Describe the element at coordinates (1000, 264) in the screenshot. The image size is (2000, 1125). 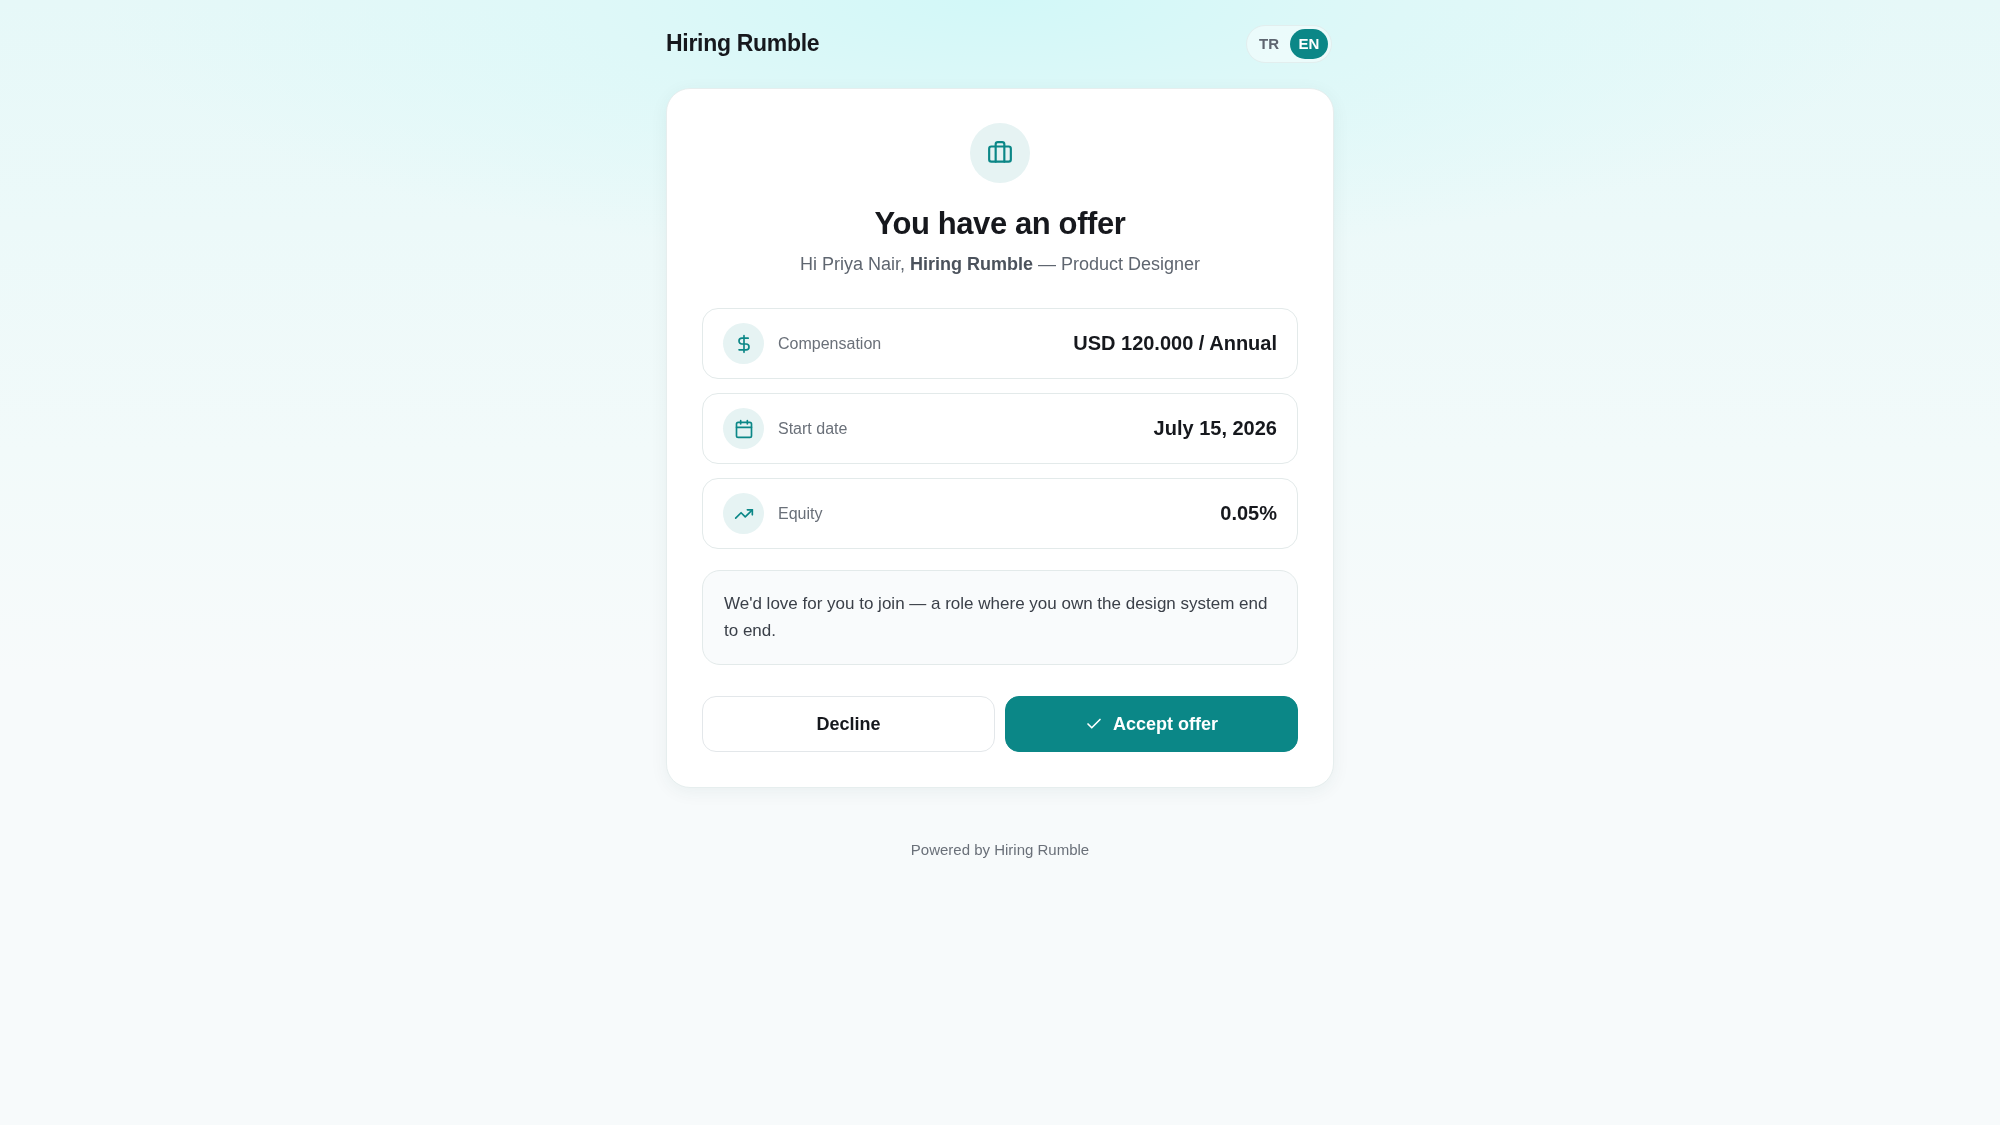
I see `greeting-text: Hi Priya Nair, Hiring Rumble — Product Designer` at that location.